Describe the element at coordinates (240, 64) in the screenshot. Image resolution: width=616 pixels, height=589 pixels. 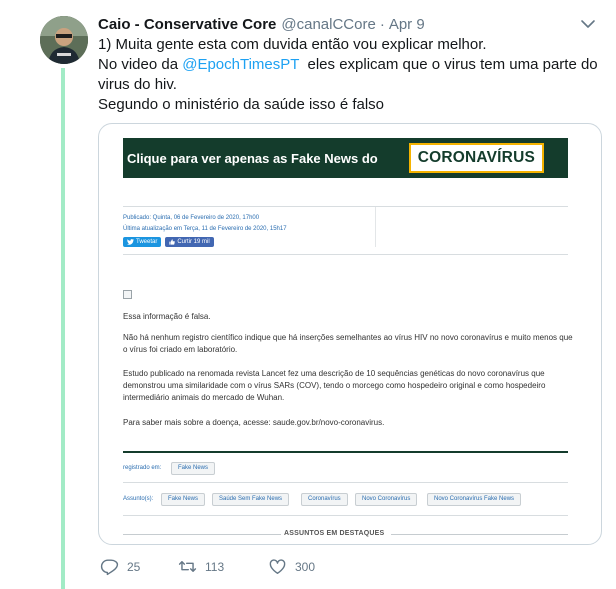
I see `mention-link: @EpochTimesPT` at that location.